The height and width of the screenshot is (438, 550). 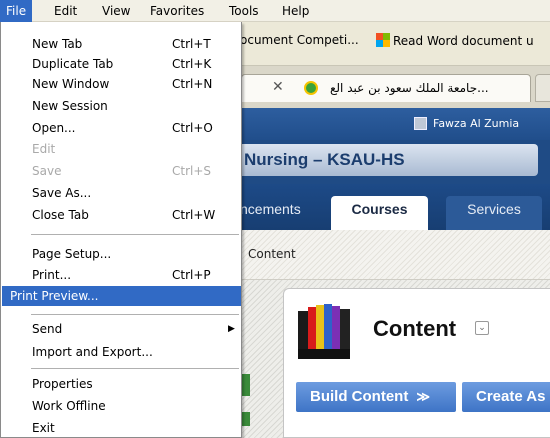 I want to click on menu-item-properties: Properties, so click(x=121, y=384).